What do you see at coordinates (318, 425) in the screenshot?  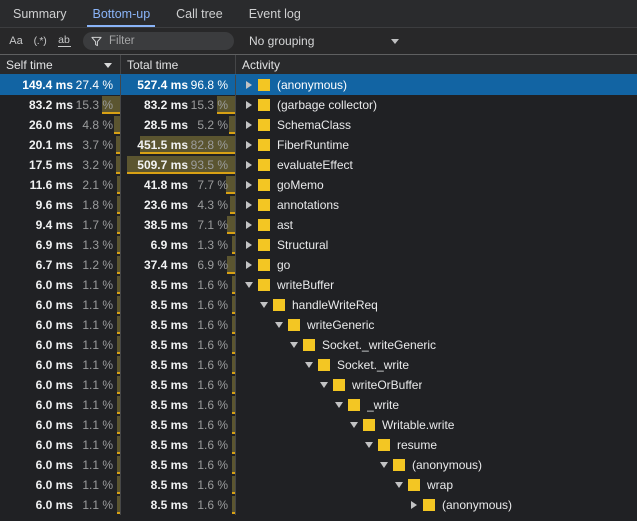 I see `table-row: 6.0 ms 1.1 % 8.5 ms 1.6 % Writable.write` at bounding box center [318, 425].